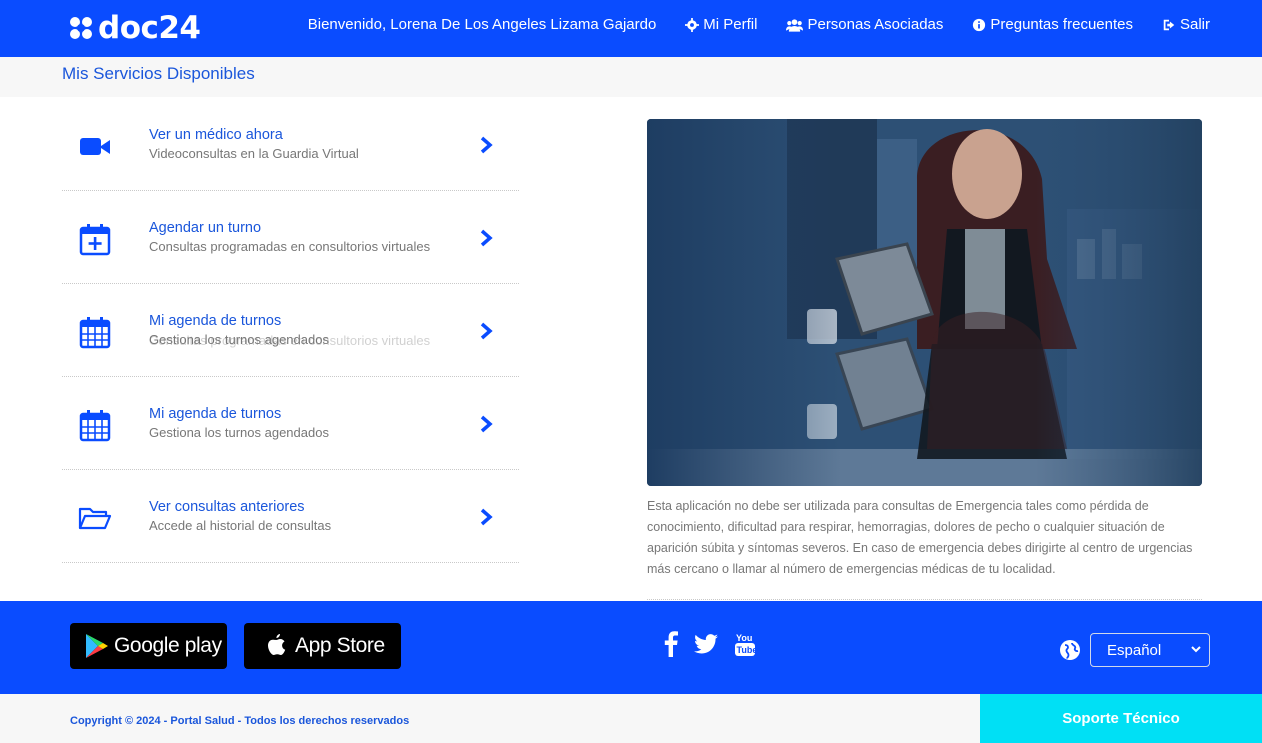 The height and width of the screenshot is (743, 1262). What do you see at coordinates (744, 638) in the screenshot?
I see `svg-text: You` at bounding box center [744, 638].